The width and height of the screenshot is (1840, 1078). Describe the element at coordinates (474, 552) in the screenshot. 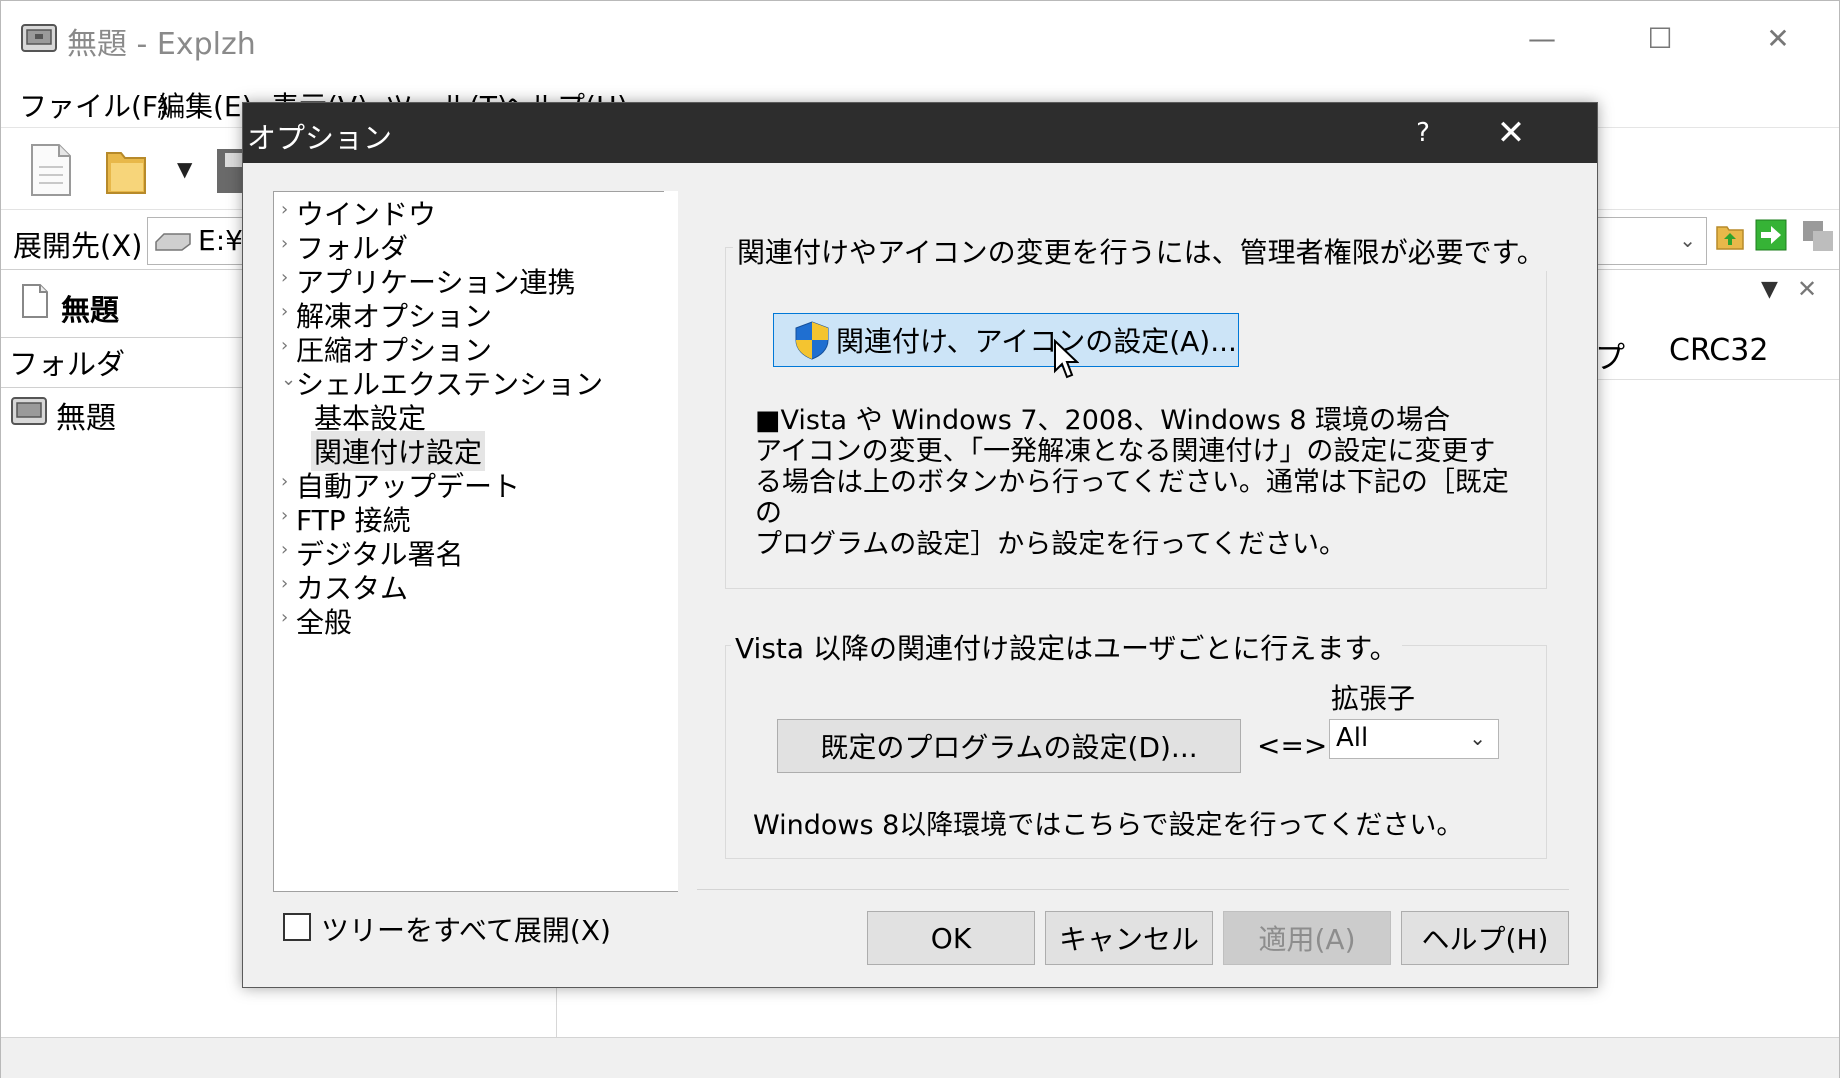

I see `tree-item-digital-signature: › デジタル署名` at that location.